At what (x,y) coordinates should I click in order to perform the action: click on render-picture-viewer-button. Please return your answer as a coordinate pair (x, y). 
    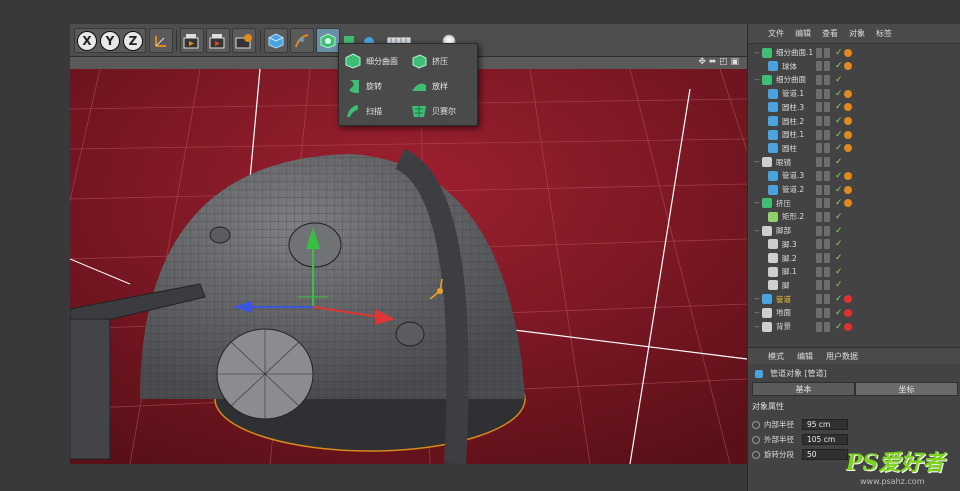
    Looking at the image, I should click on (218, 40).